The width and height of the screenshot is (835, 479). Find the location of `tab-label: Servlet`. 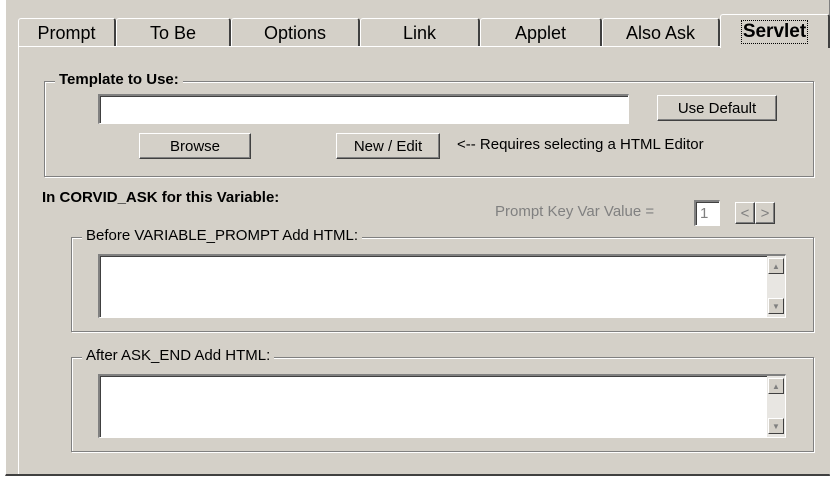

tab-label: Servlet is located at coordinates (774, 31).